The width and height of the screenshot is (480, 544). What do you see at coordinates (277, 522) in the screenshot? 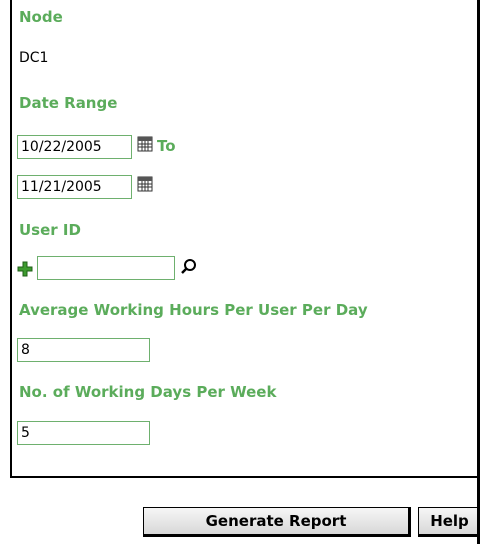
I see `generate-report-button: Generate Report` at bounding box center [277, 522].